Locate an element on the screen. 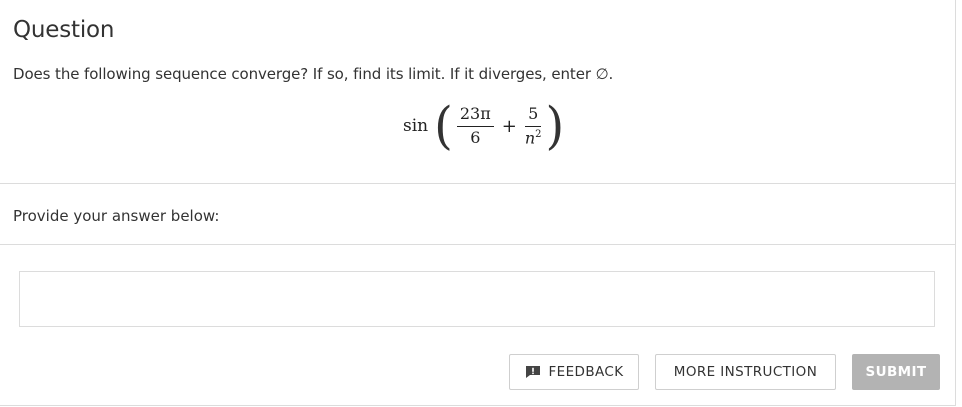 This screenshot has width=962, height=407. fraction-23pi-over-6: 23π 6 is located at coordinates (475, 126).